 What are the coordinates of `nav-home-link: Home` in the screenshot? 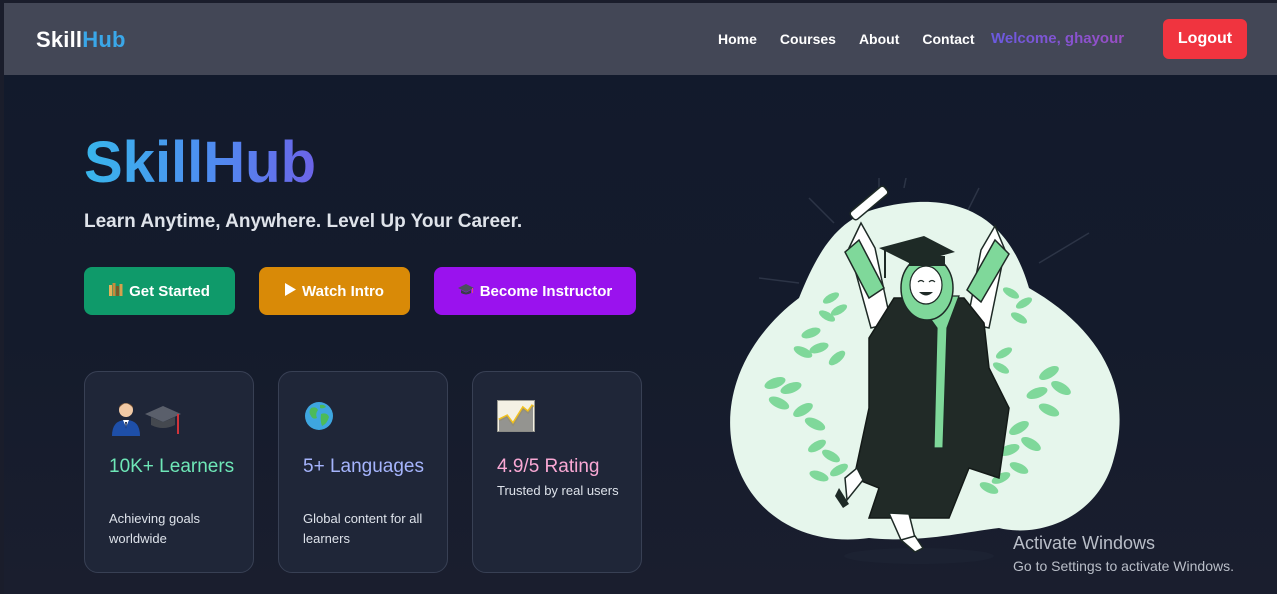 It's located at (737, 39).